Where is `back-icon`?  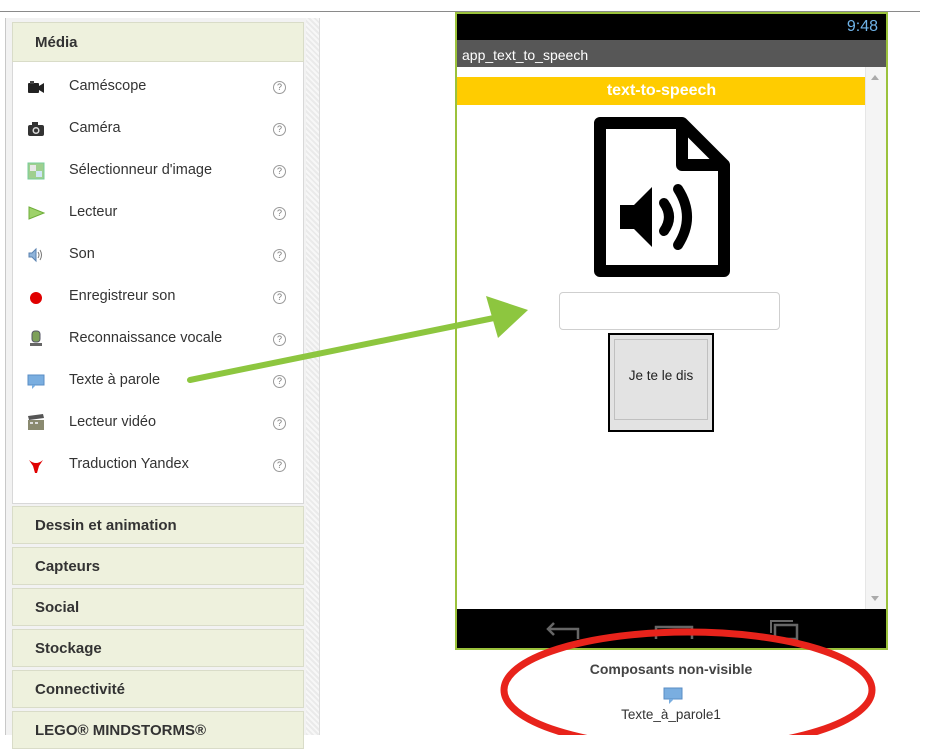 back-icon is located at coordinates (562, 629).